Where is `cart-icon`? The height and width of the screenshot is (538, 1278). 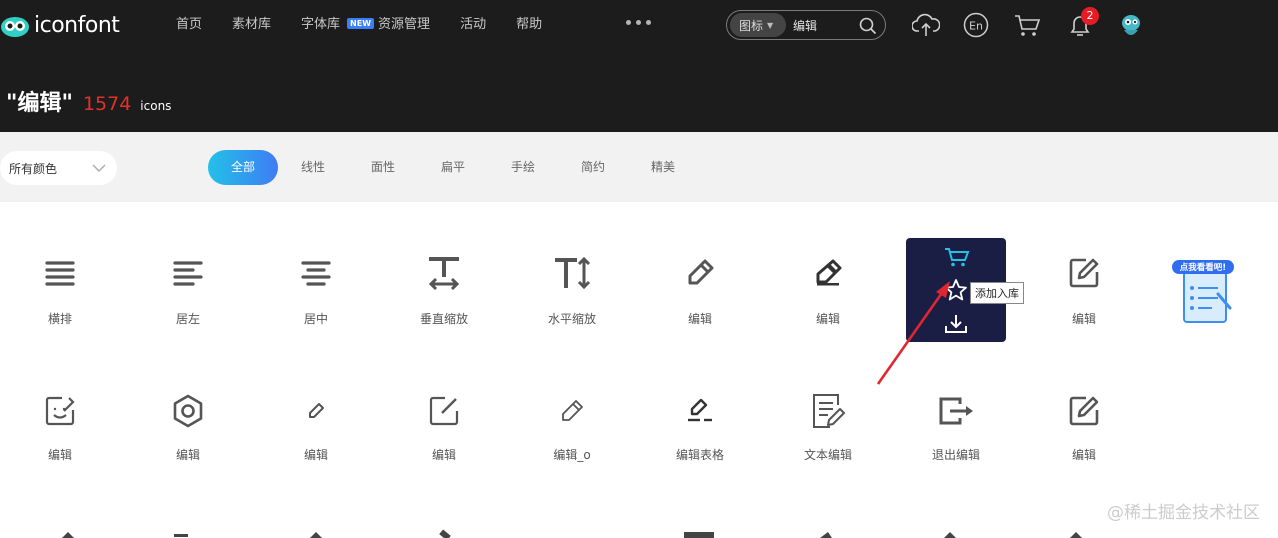 cart-icon is located at coordinates (1027, 25).